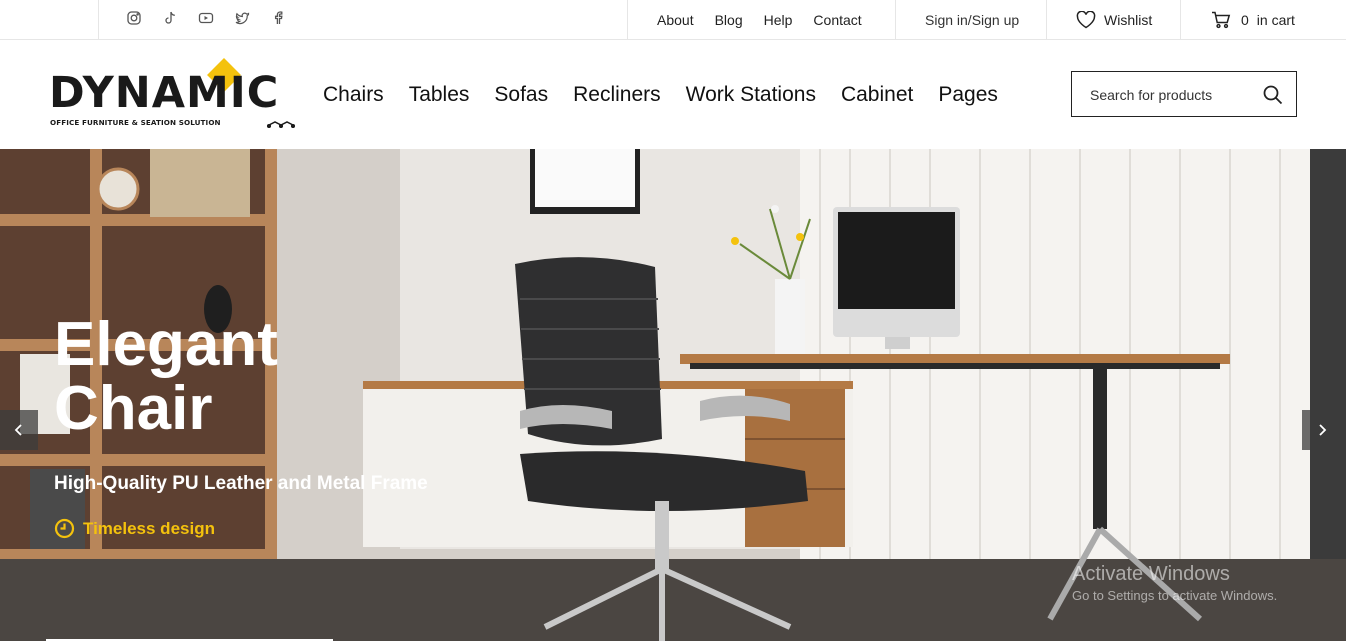 The width and height of the screenshot is (1346, 641). I want to click on tiktok-icon, so click(170, 18).